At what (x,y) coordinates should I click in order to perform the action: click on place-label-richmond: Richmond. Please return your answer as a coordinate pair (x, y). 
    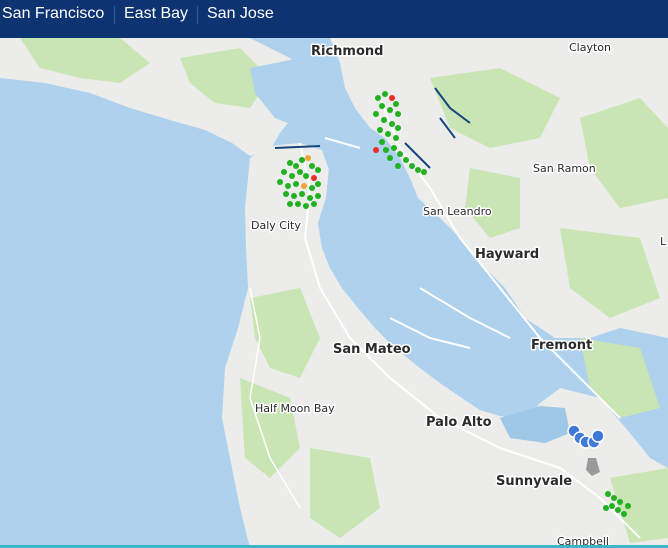
    Looking at the image, I should click on (347, 51).